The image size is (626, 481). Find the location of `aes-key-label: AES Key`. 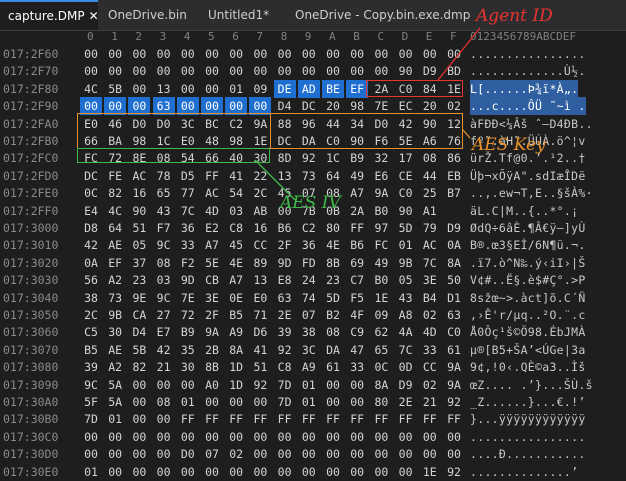

aes-key-label: AES Key is located at coordinates (509, 145).